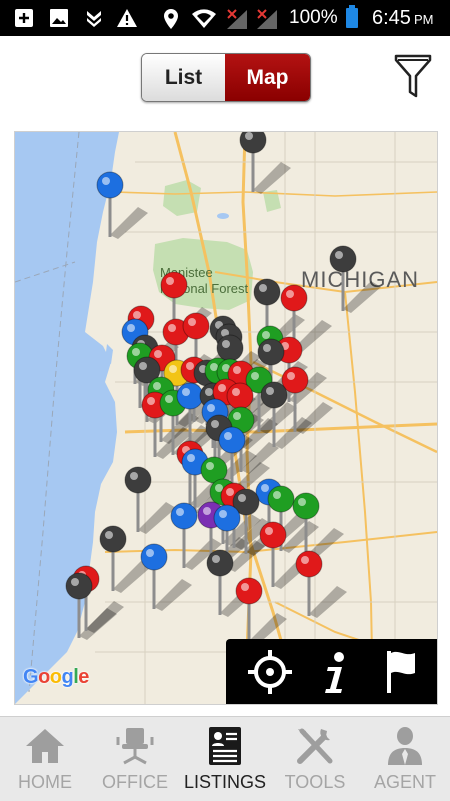 The image size is (450, 801). I want to click on flag-icon, so click(401, 672).